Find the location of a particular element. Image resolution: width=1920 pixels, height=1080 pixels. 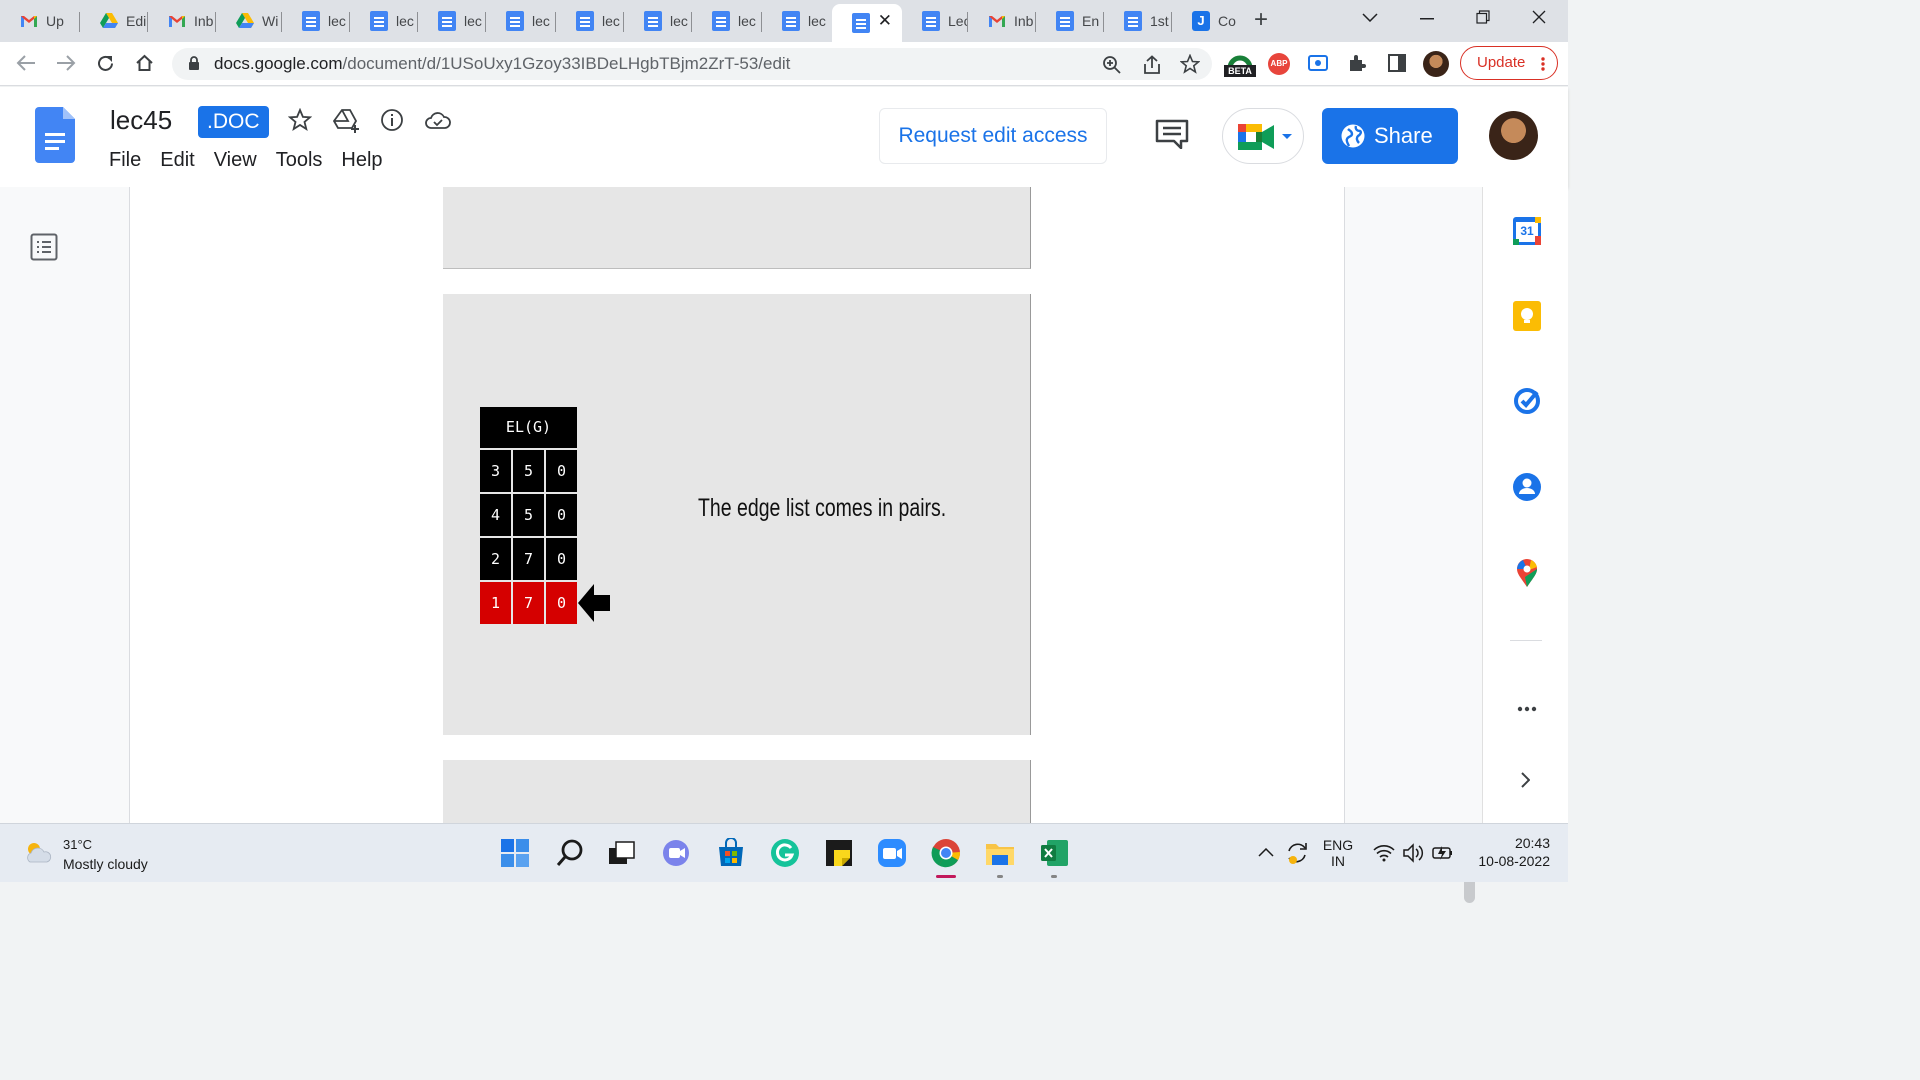

clock: 20:43 10-08-2022 is located at coordinates (1508, 852).